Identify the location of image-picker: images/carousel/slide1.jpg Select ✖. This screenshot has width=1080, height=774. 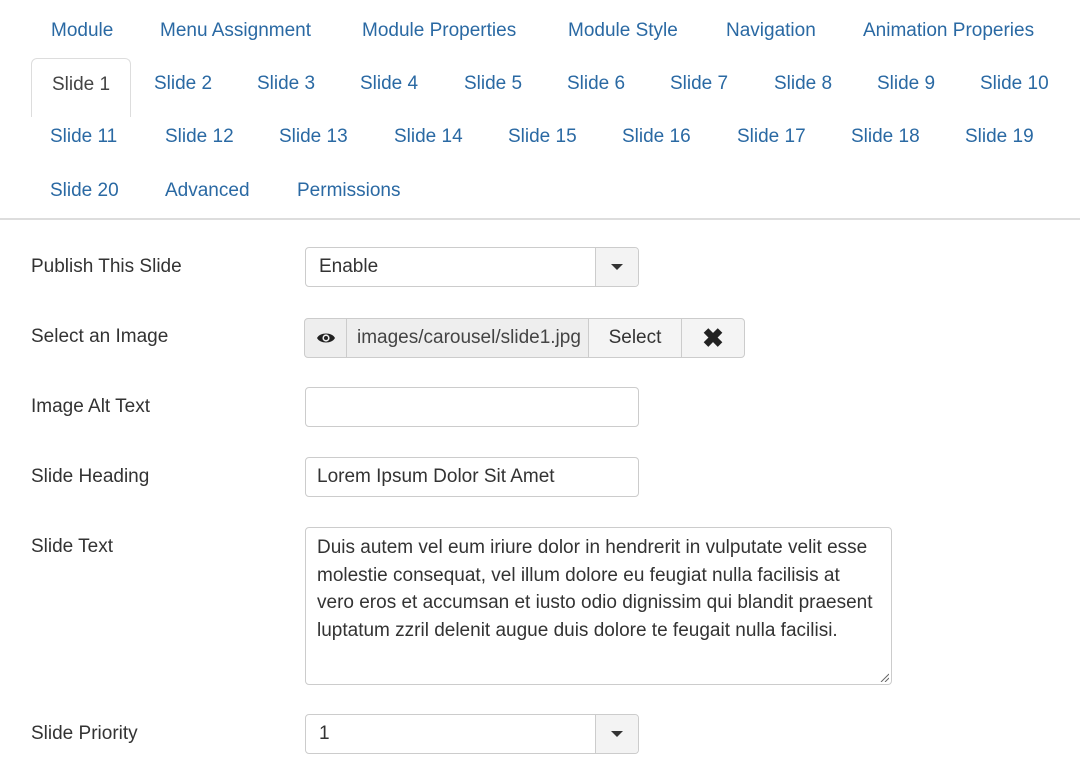
(524, 338).